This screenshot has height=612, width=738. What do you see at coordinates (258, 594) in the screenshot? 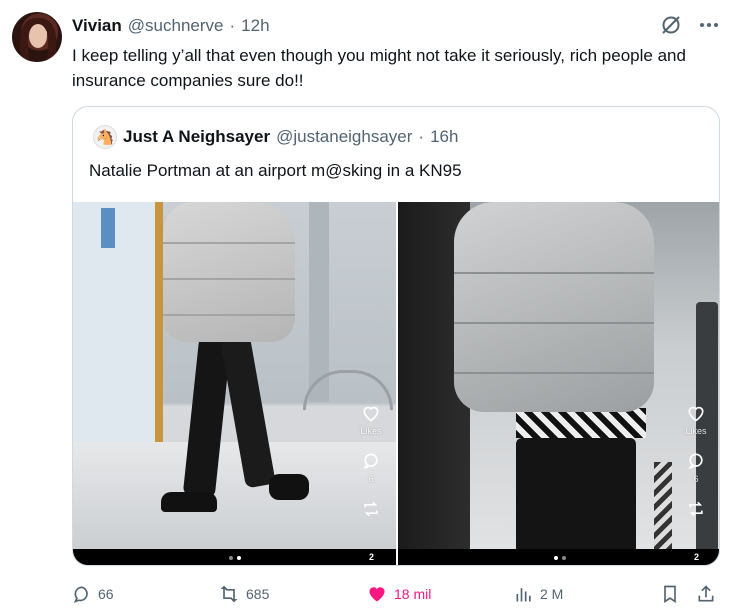
I see `repost-count: 685` at bounding box center [258, 594].